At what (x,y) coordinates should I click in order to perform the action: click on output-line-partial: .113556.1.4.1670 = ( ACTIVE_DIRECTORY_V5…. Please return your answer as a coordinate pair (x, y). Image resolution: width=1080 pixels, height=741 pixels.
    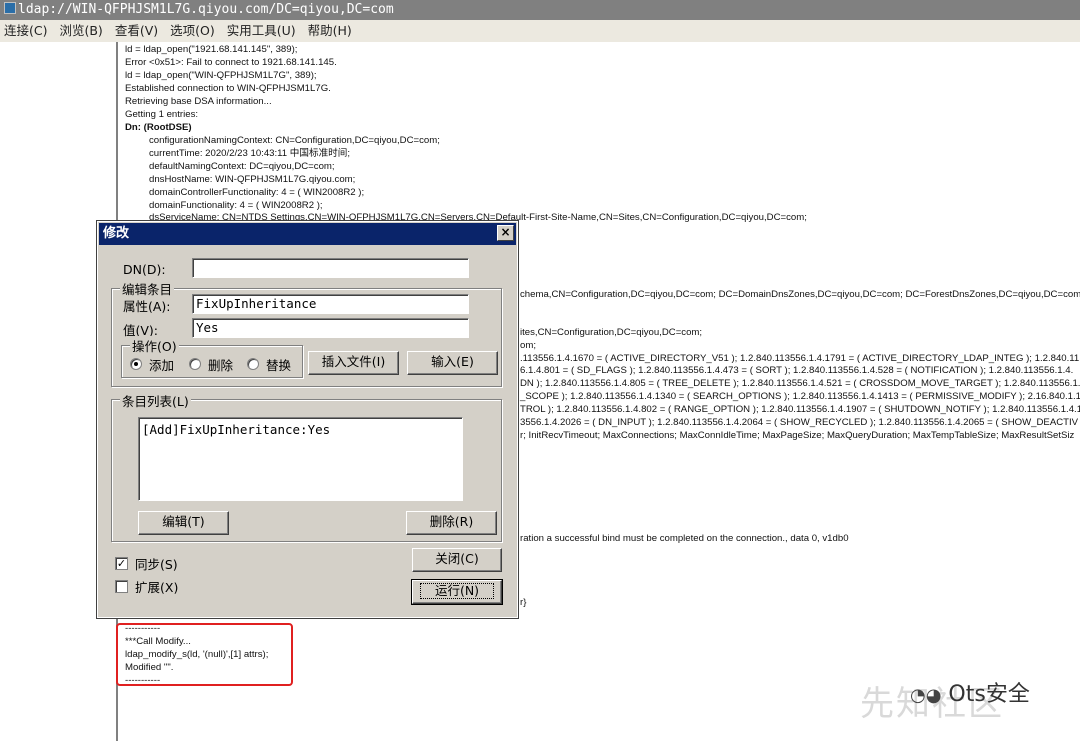
    Looking at the image, I should click on (800, 358).